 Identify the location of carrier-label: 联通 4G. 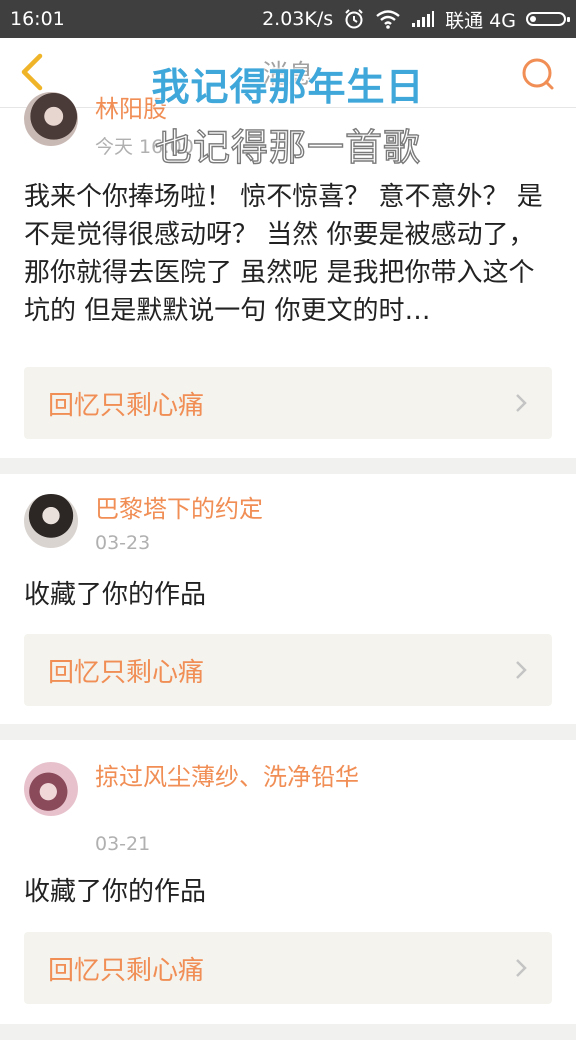
(480, 20).